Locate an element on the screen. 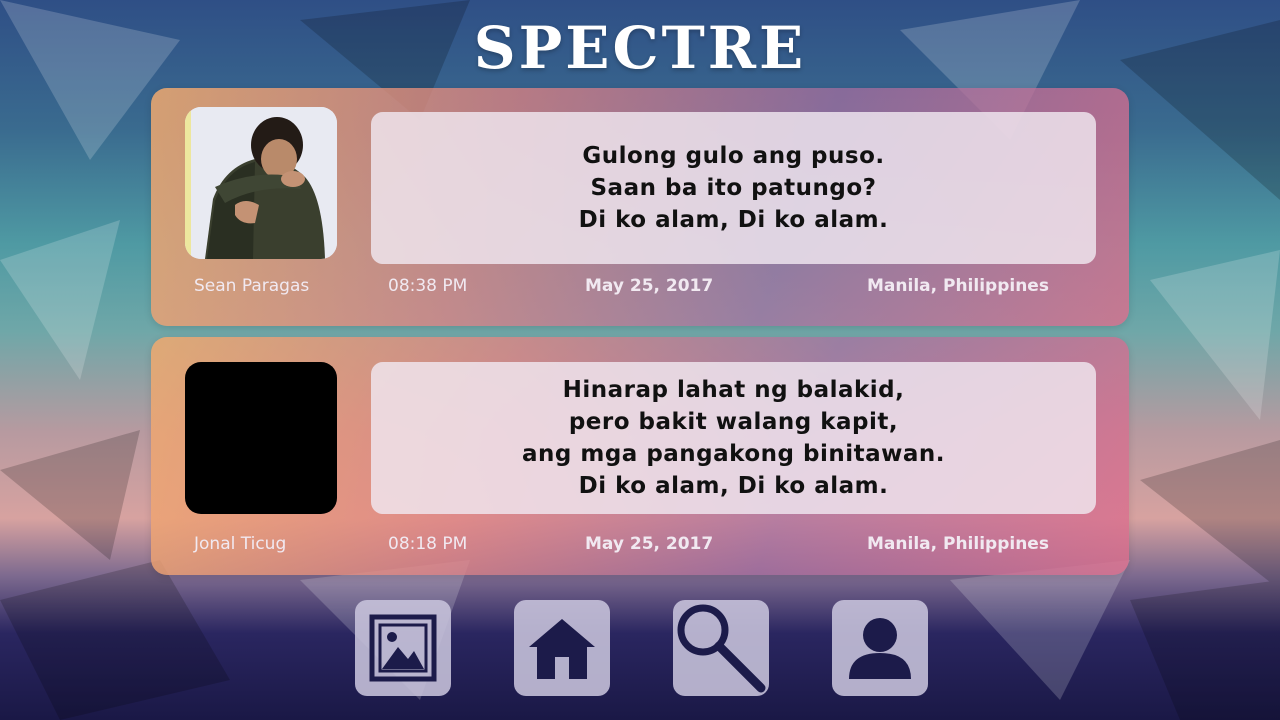 Image resolution: width=1280 pixels, height=720 pixels. app-title: SPECTRE is located at coordinates (640, 48).